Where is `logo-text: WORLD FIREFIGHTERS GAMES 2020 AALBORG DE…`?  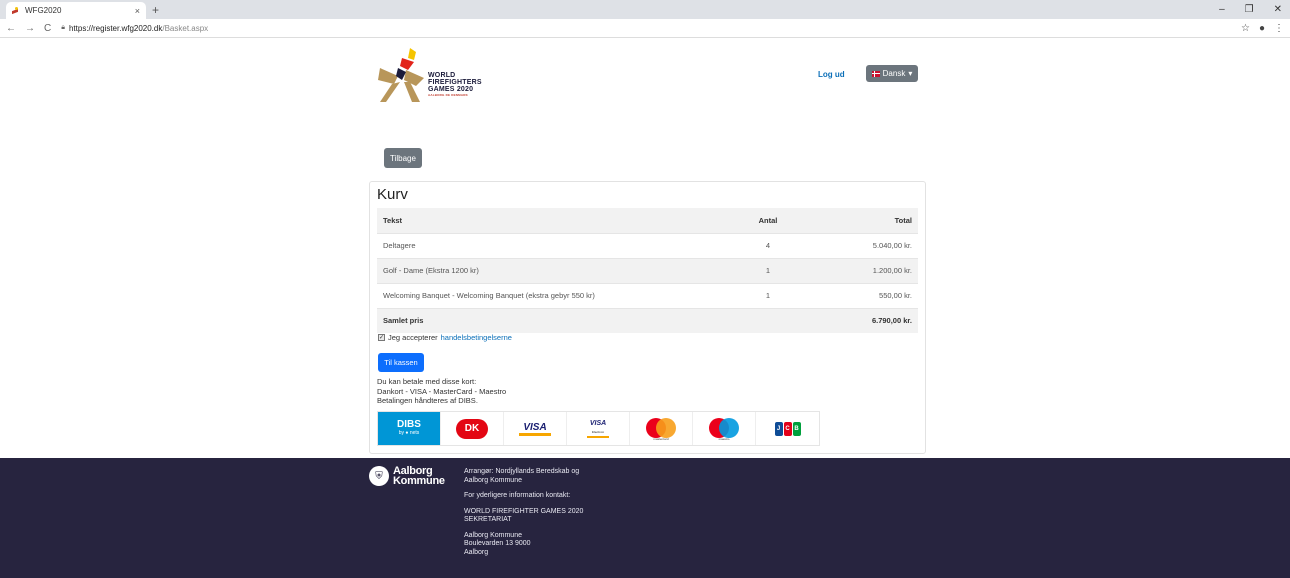 logo-text: WORLD FIREFIGHTERS GAMES 2020 AALBORG DE… is located at coordinates (455, 84).